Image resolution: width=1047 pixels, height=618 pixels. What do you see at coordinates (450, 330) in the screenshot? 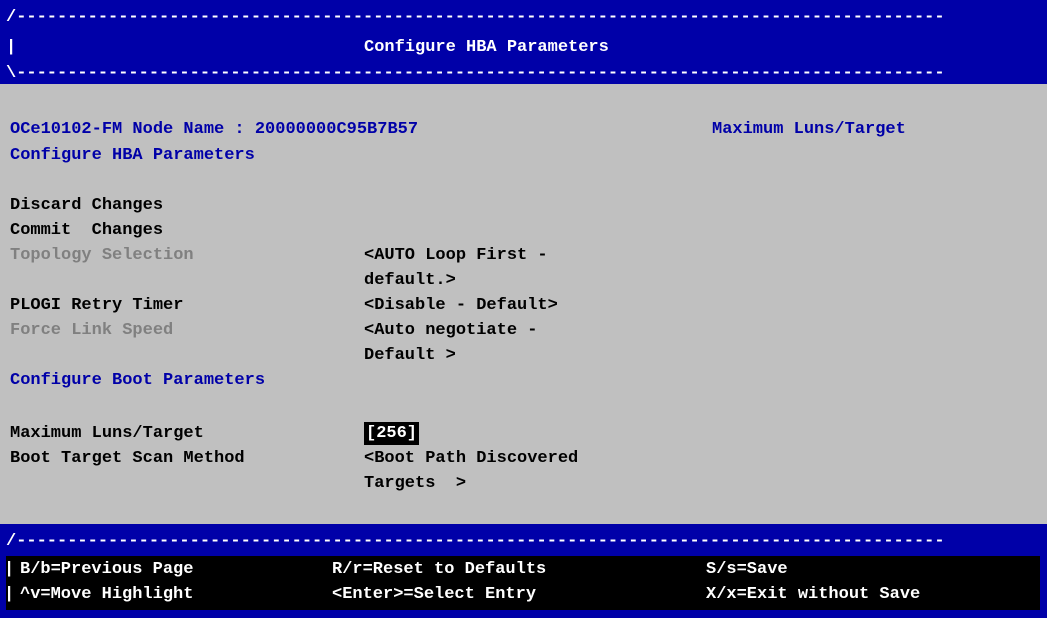
I see `force-link-speed-value: <Auto negotiate -` at bounding box center [450, 330].